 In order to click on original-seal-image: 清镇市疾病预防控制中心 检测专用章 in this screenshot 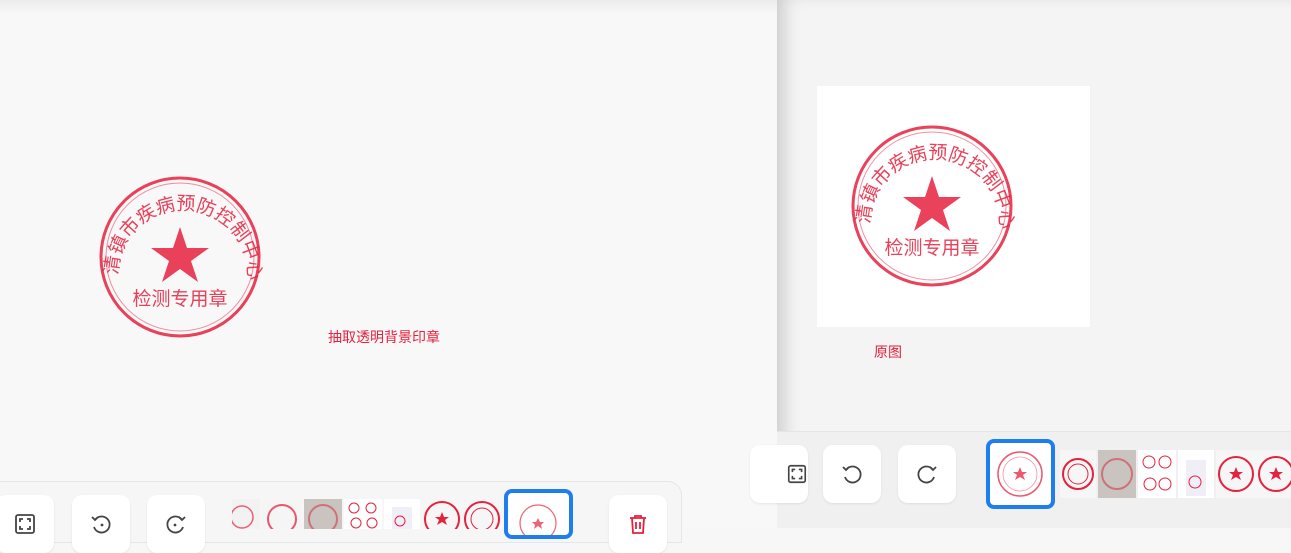, I will do `click(933, 206)`.